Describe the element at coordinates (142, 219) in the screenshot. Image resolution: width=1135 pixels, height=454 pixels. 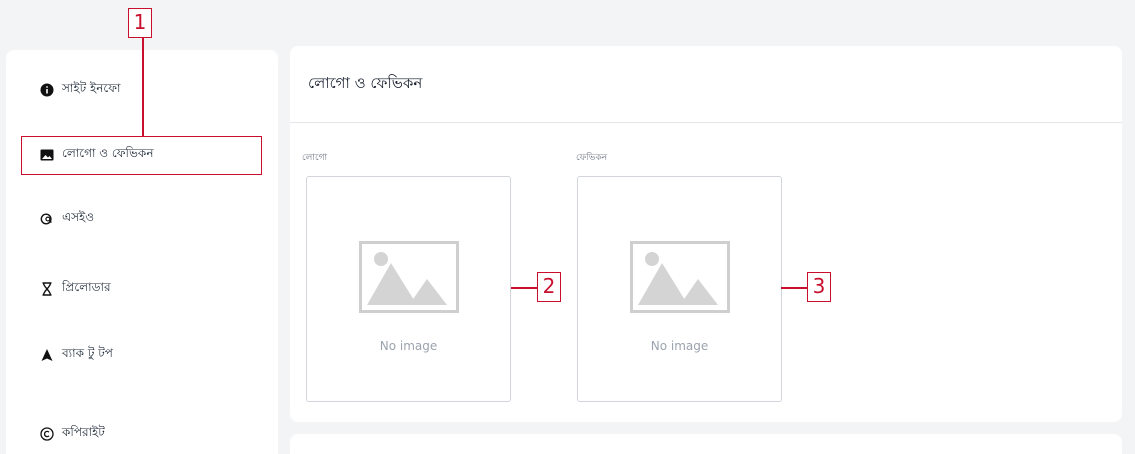
I see `sidebar-item-seo: এসইও` at that location.